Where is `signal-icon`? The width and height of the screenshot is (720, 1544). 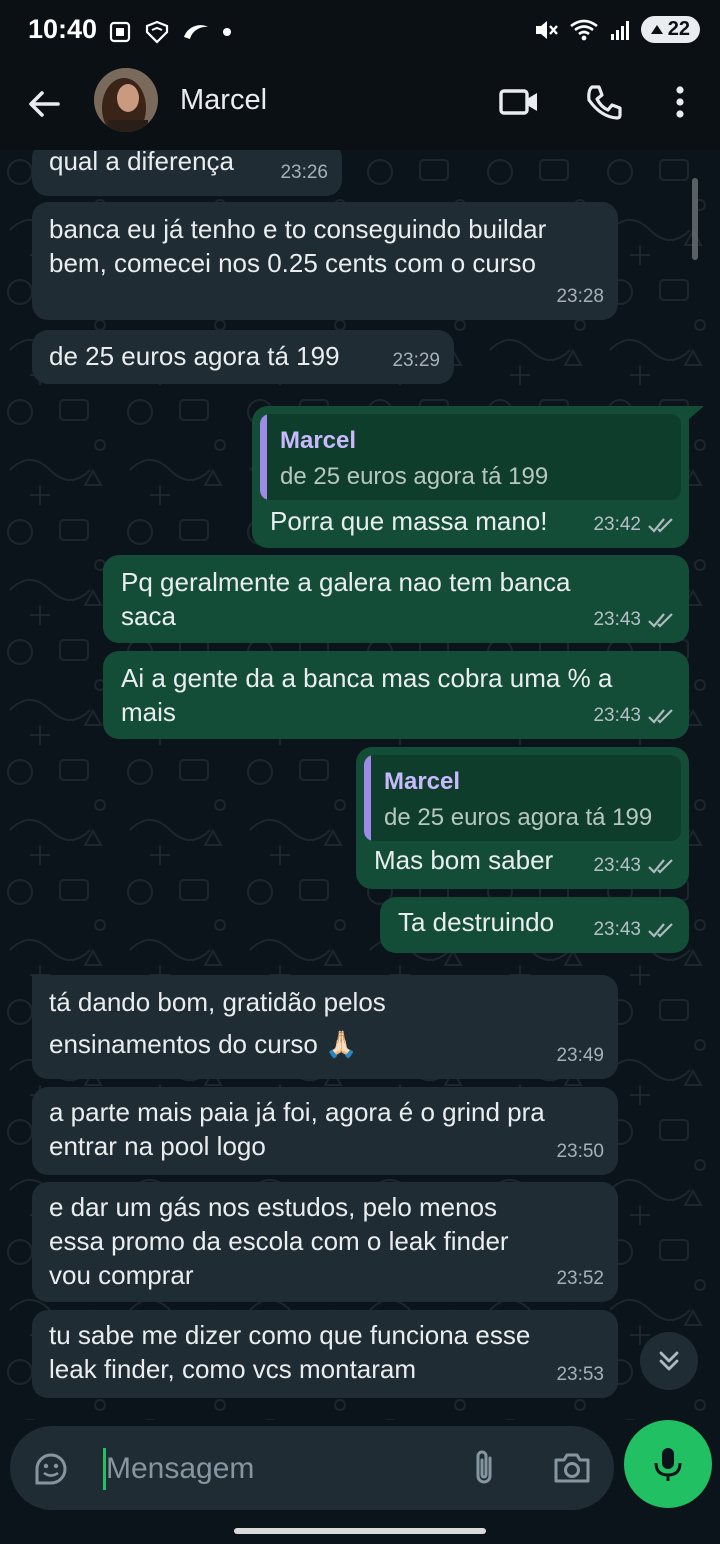 signal-icon is located at coordinates (619, 30).